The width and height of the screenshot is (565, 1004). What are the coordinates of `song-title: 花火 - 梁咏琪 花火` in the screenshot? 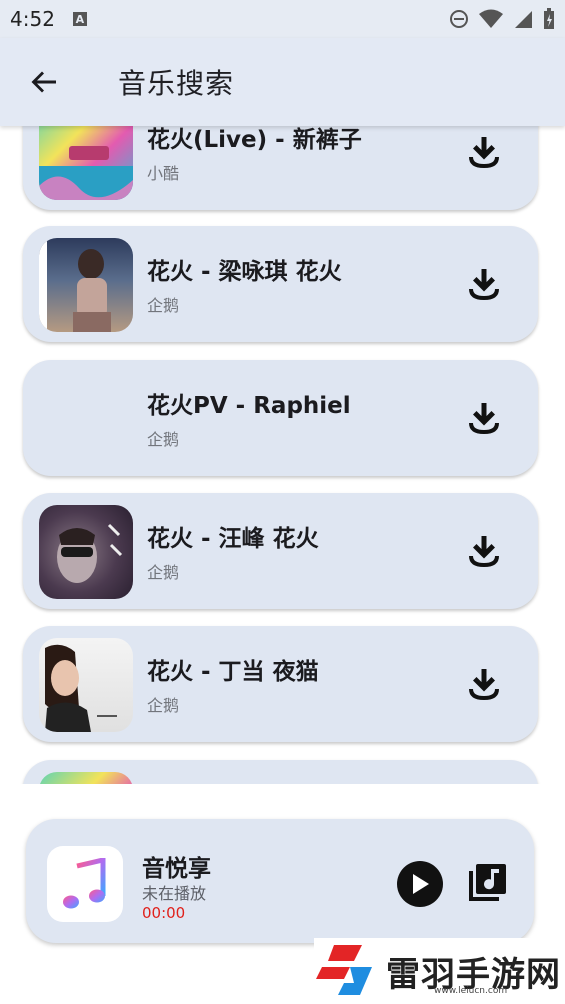 It's located at (244, 272).